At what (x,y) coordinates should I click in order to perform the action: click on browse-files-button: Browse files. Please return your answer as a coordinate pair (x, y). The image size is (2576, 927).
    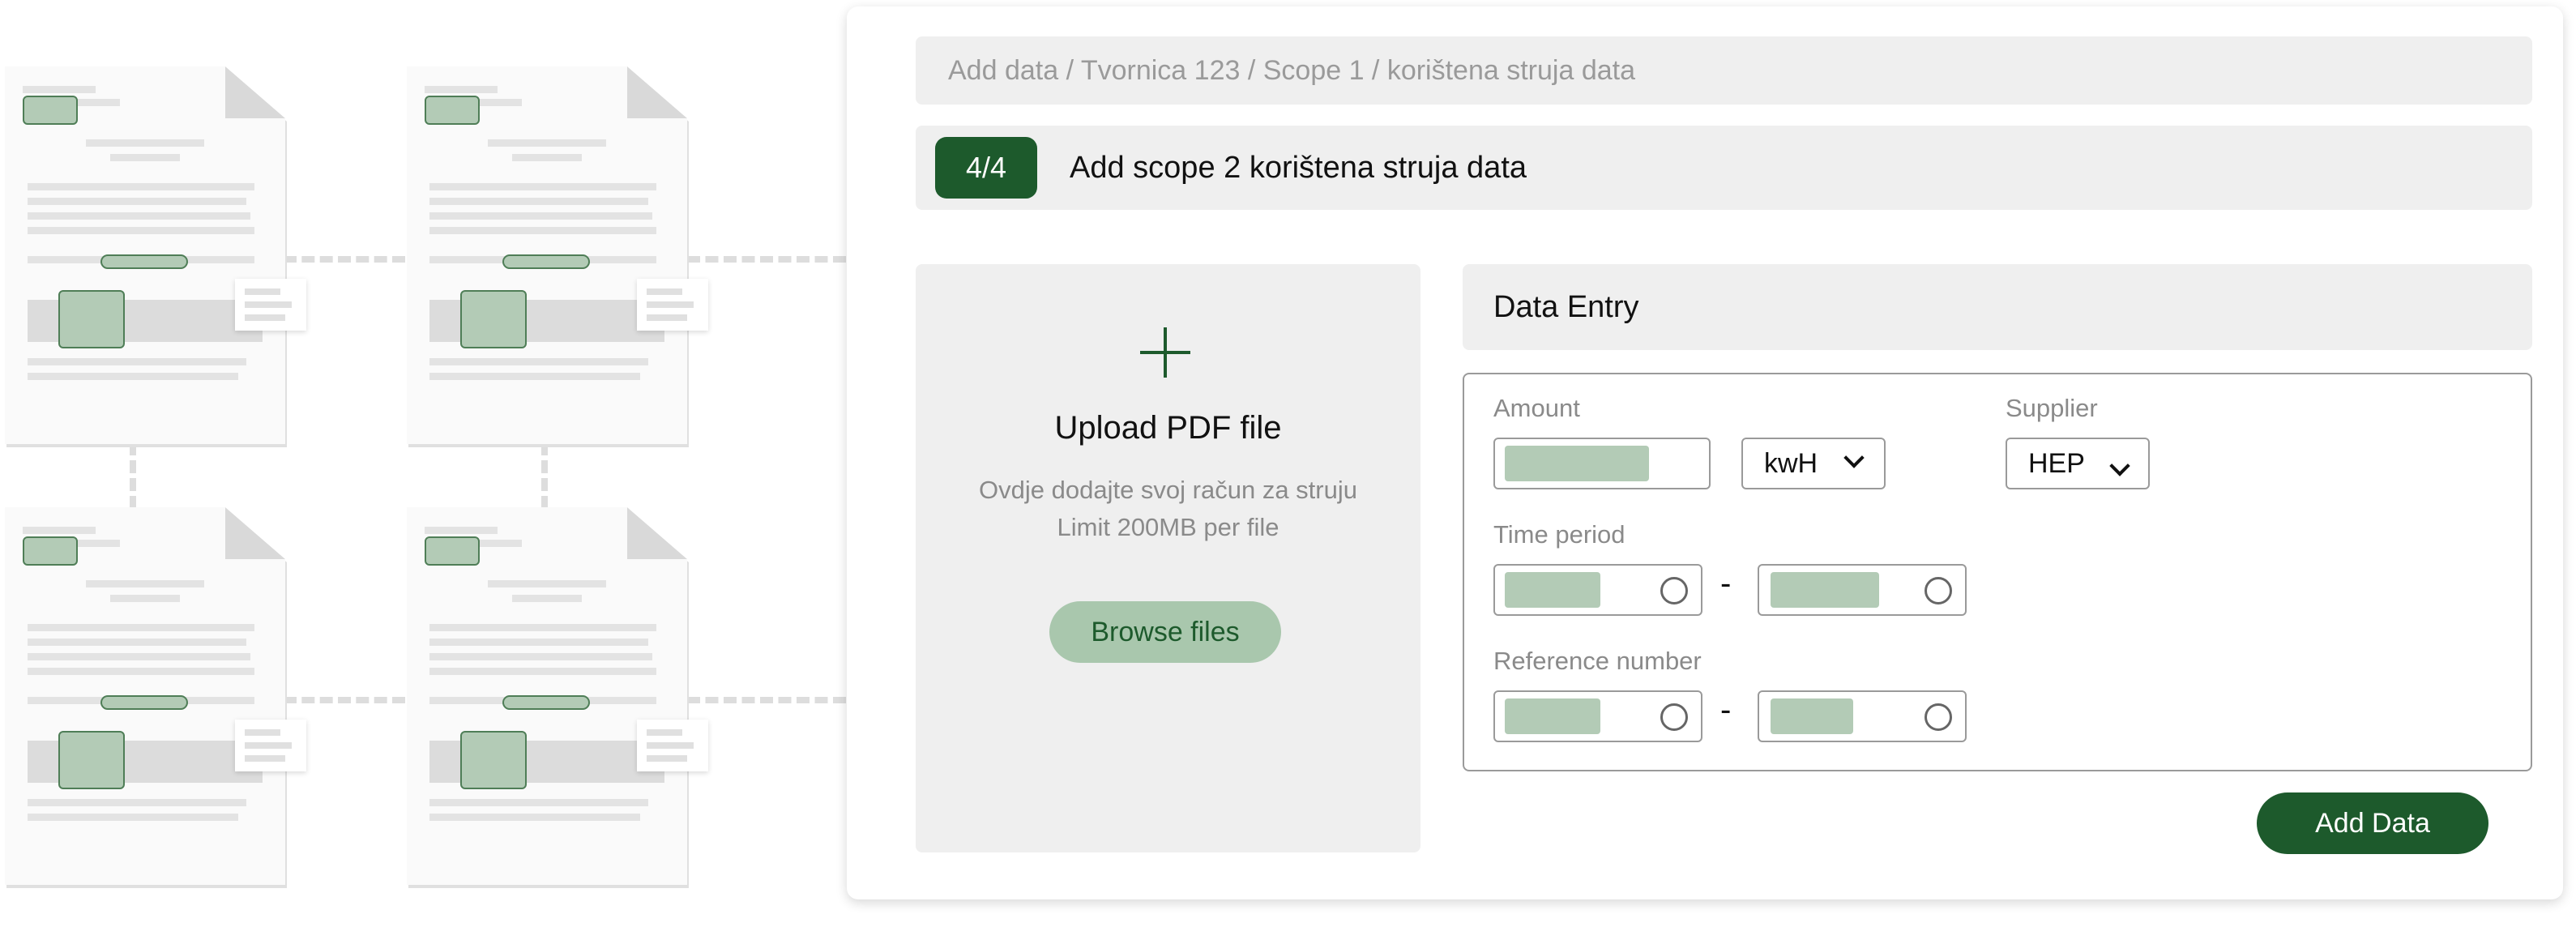
    Looking at the image, I should click on (1165, 632).